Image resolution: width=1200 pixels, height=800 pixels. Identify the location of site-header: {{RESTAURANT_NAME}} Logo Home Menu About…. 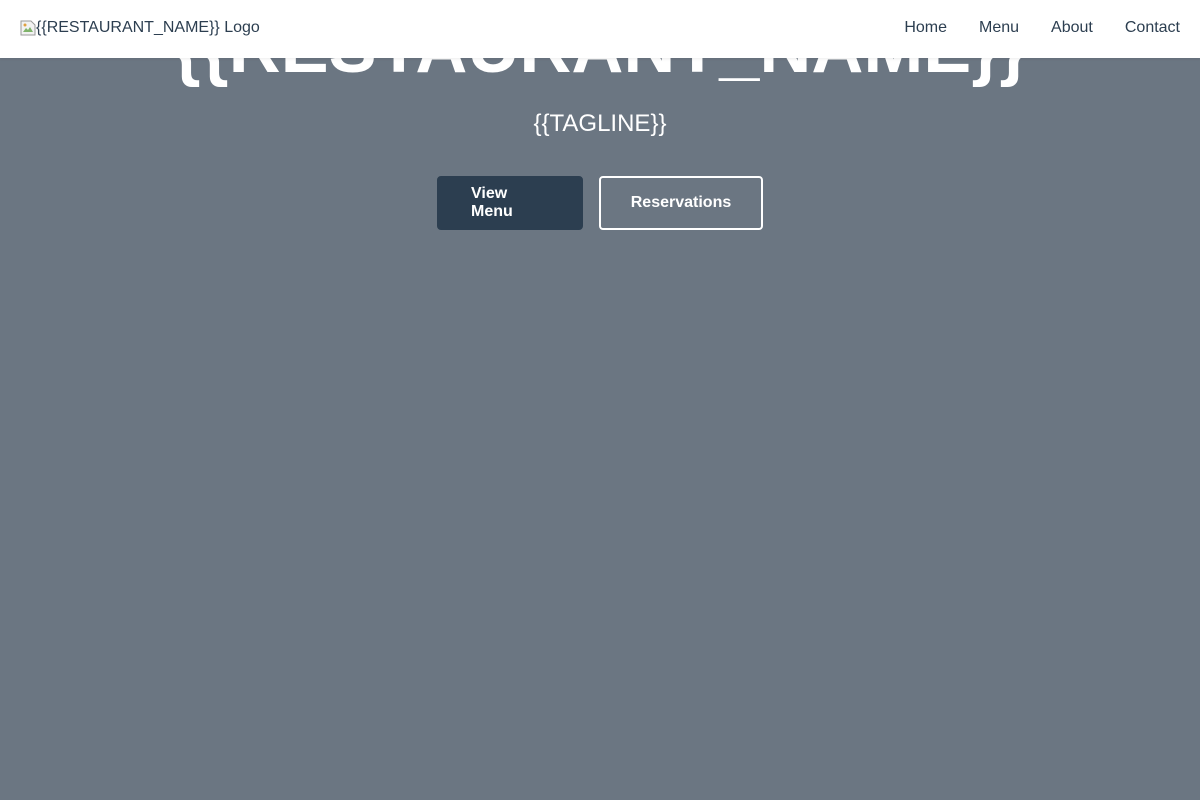
(600, 29).